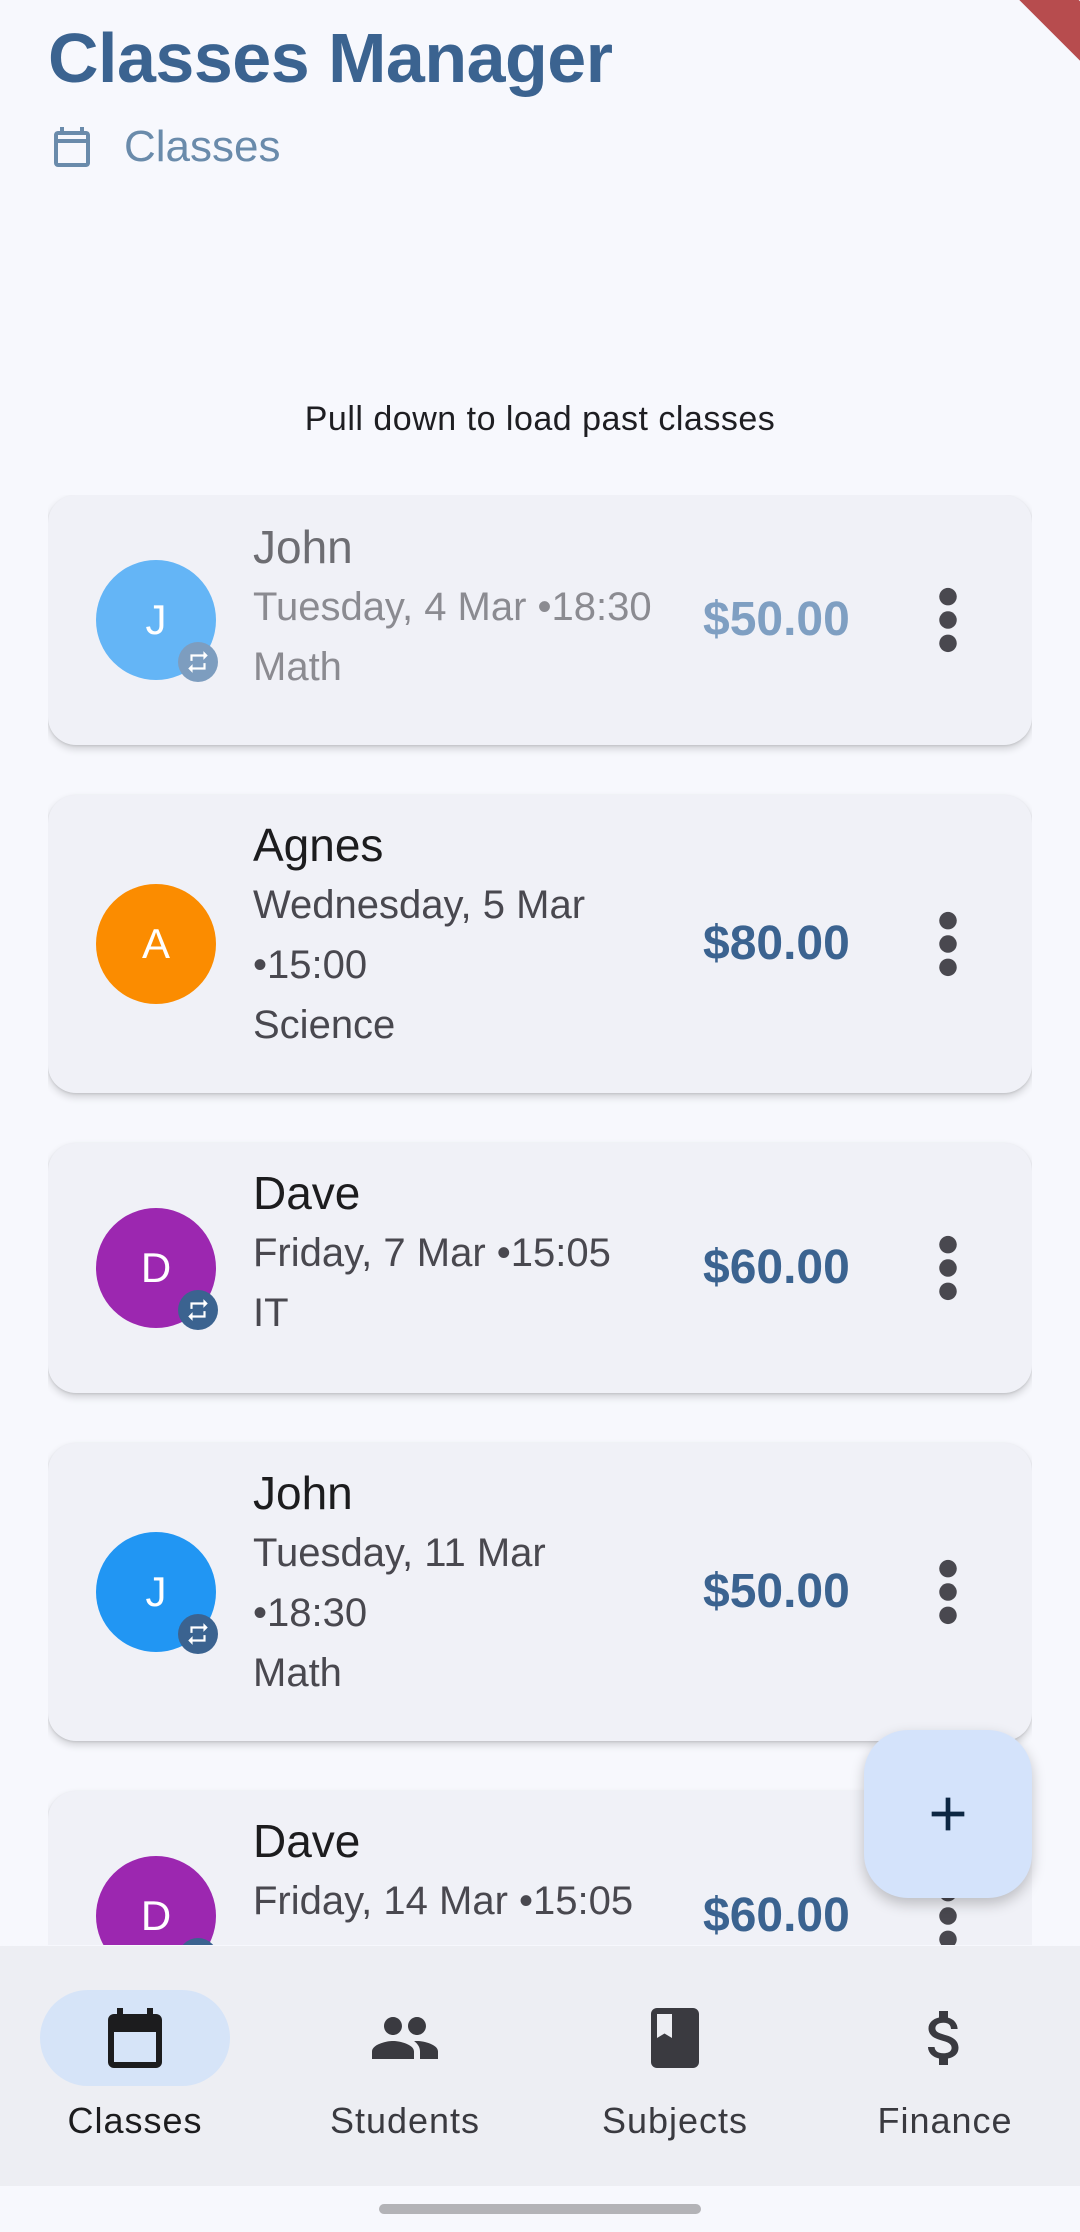 The image size is (1080, 2232). What do you see at coordinates (675, 2120) in the screenshot?
I see `nav-label: Subjects` at bounding box center [675, 2120].